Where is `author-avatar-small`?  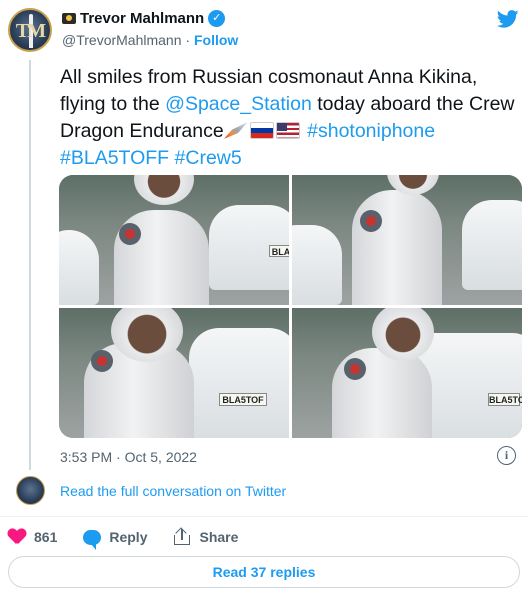 author-avatar-small is located at coordinates (30, 490).